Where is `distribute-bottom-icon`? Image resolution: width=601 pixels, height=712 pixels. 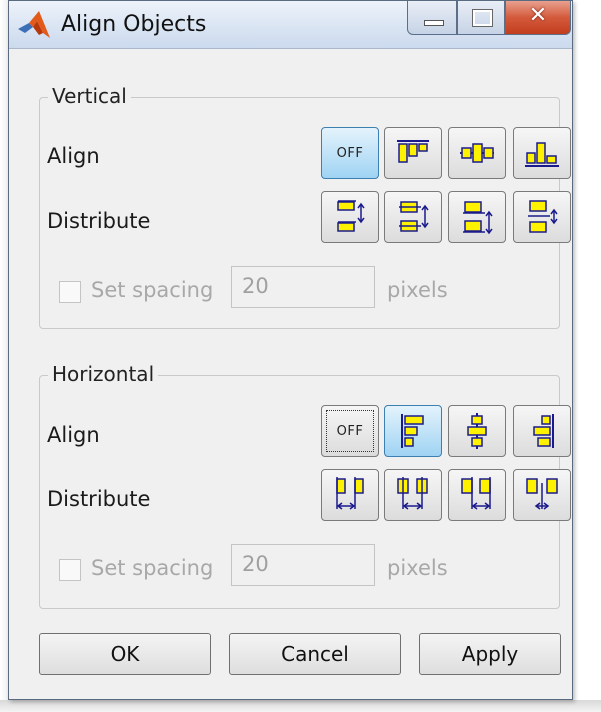
distribute-bottom-icon is located at coordinates (478, 218).